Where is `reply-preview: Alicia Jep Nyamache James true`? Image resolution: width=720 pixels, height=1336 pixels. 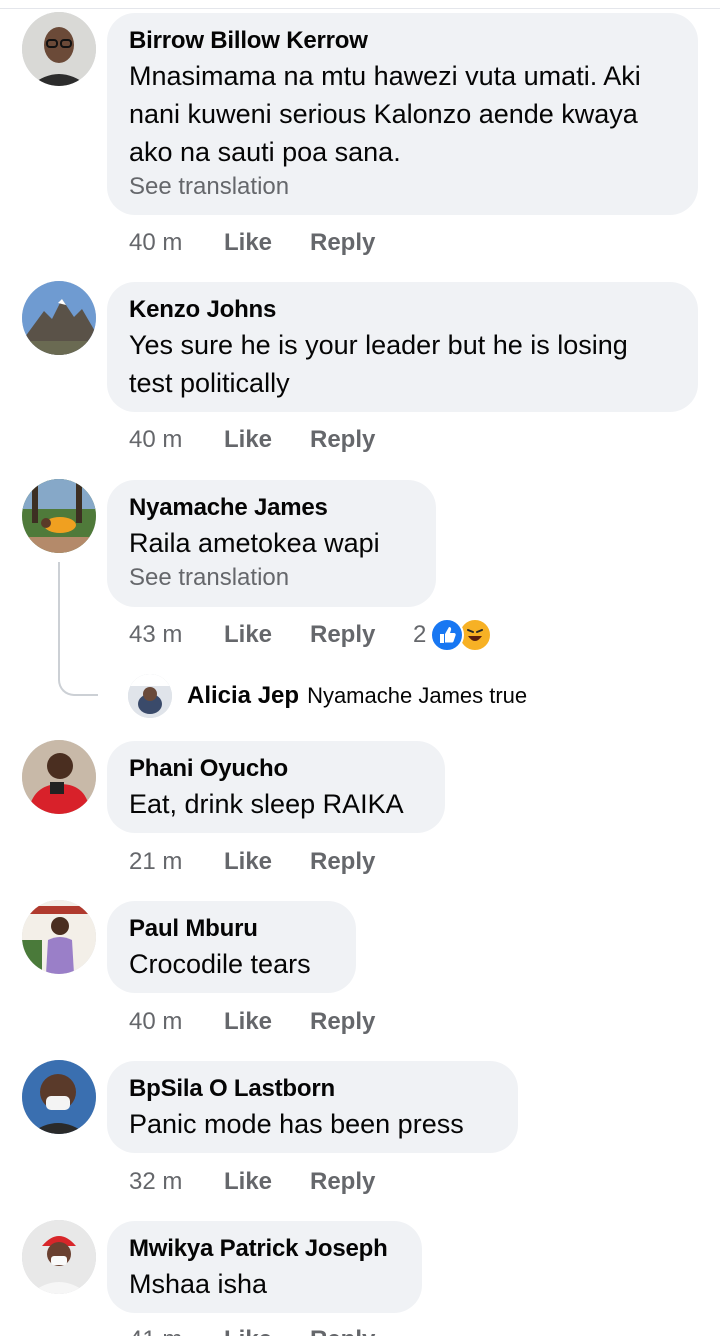
reply-preview: Alicia Jep Nyamache James true is located at coordinates (327, 696).